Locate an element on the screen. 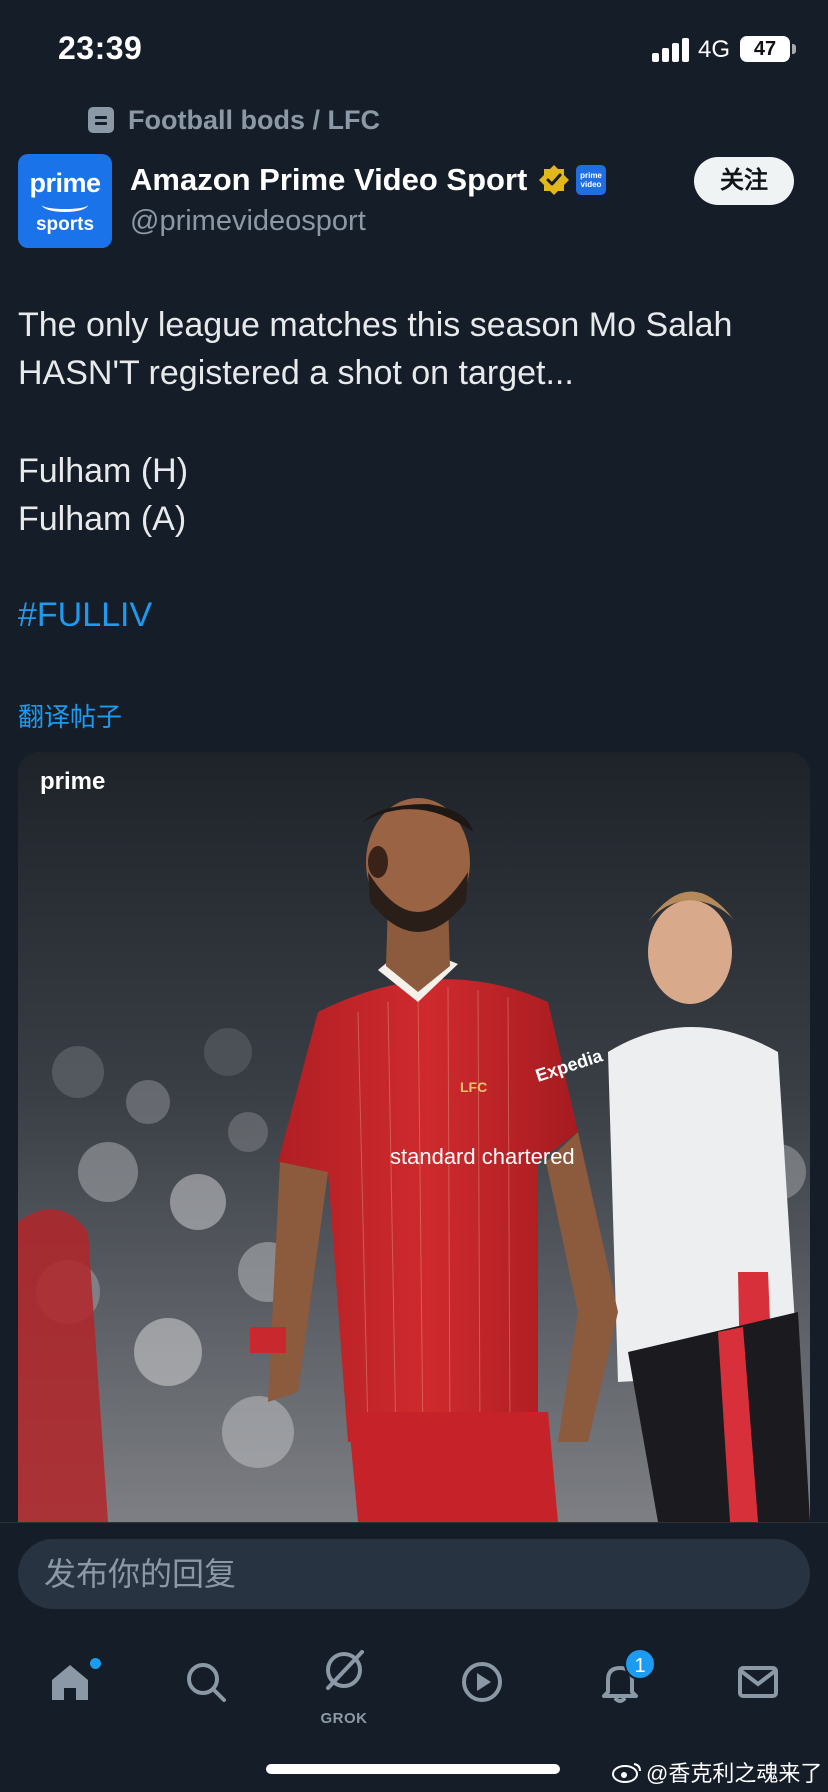 The width and height of the screenshot is (828, 1792). smile-logo-icon is located at coordinates (65, 205).